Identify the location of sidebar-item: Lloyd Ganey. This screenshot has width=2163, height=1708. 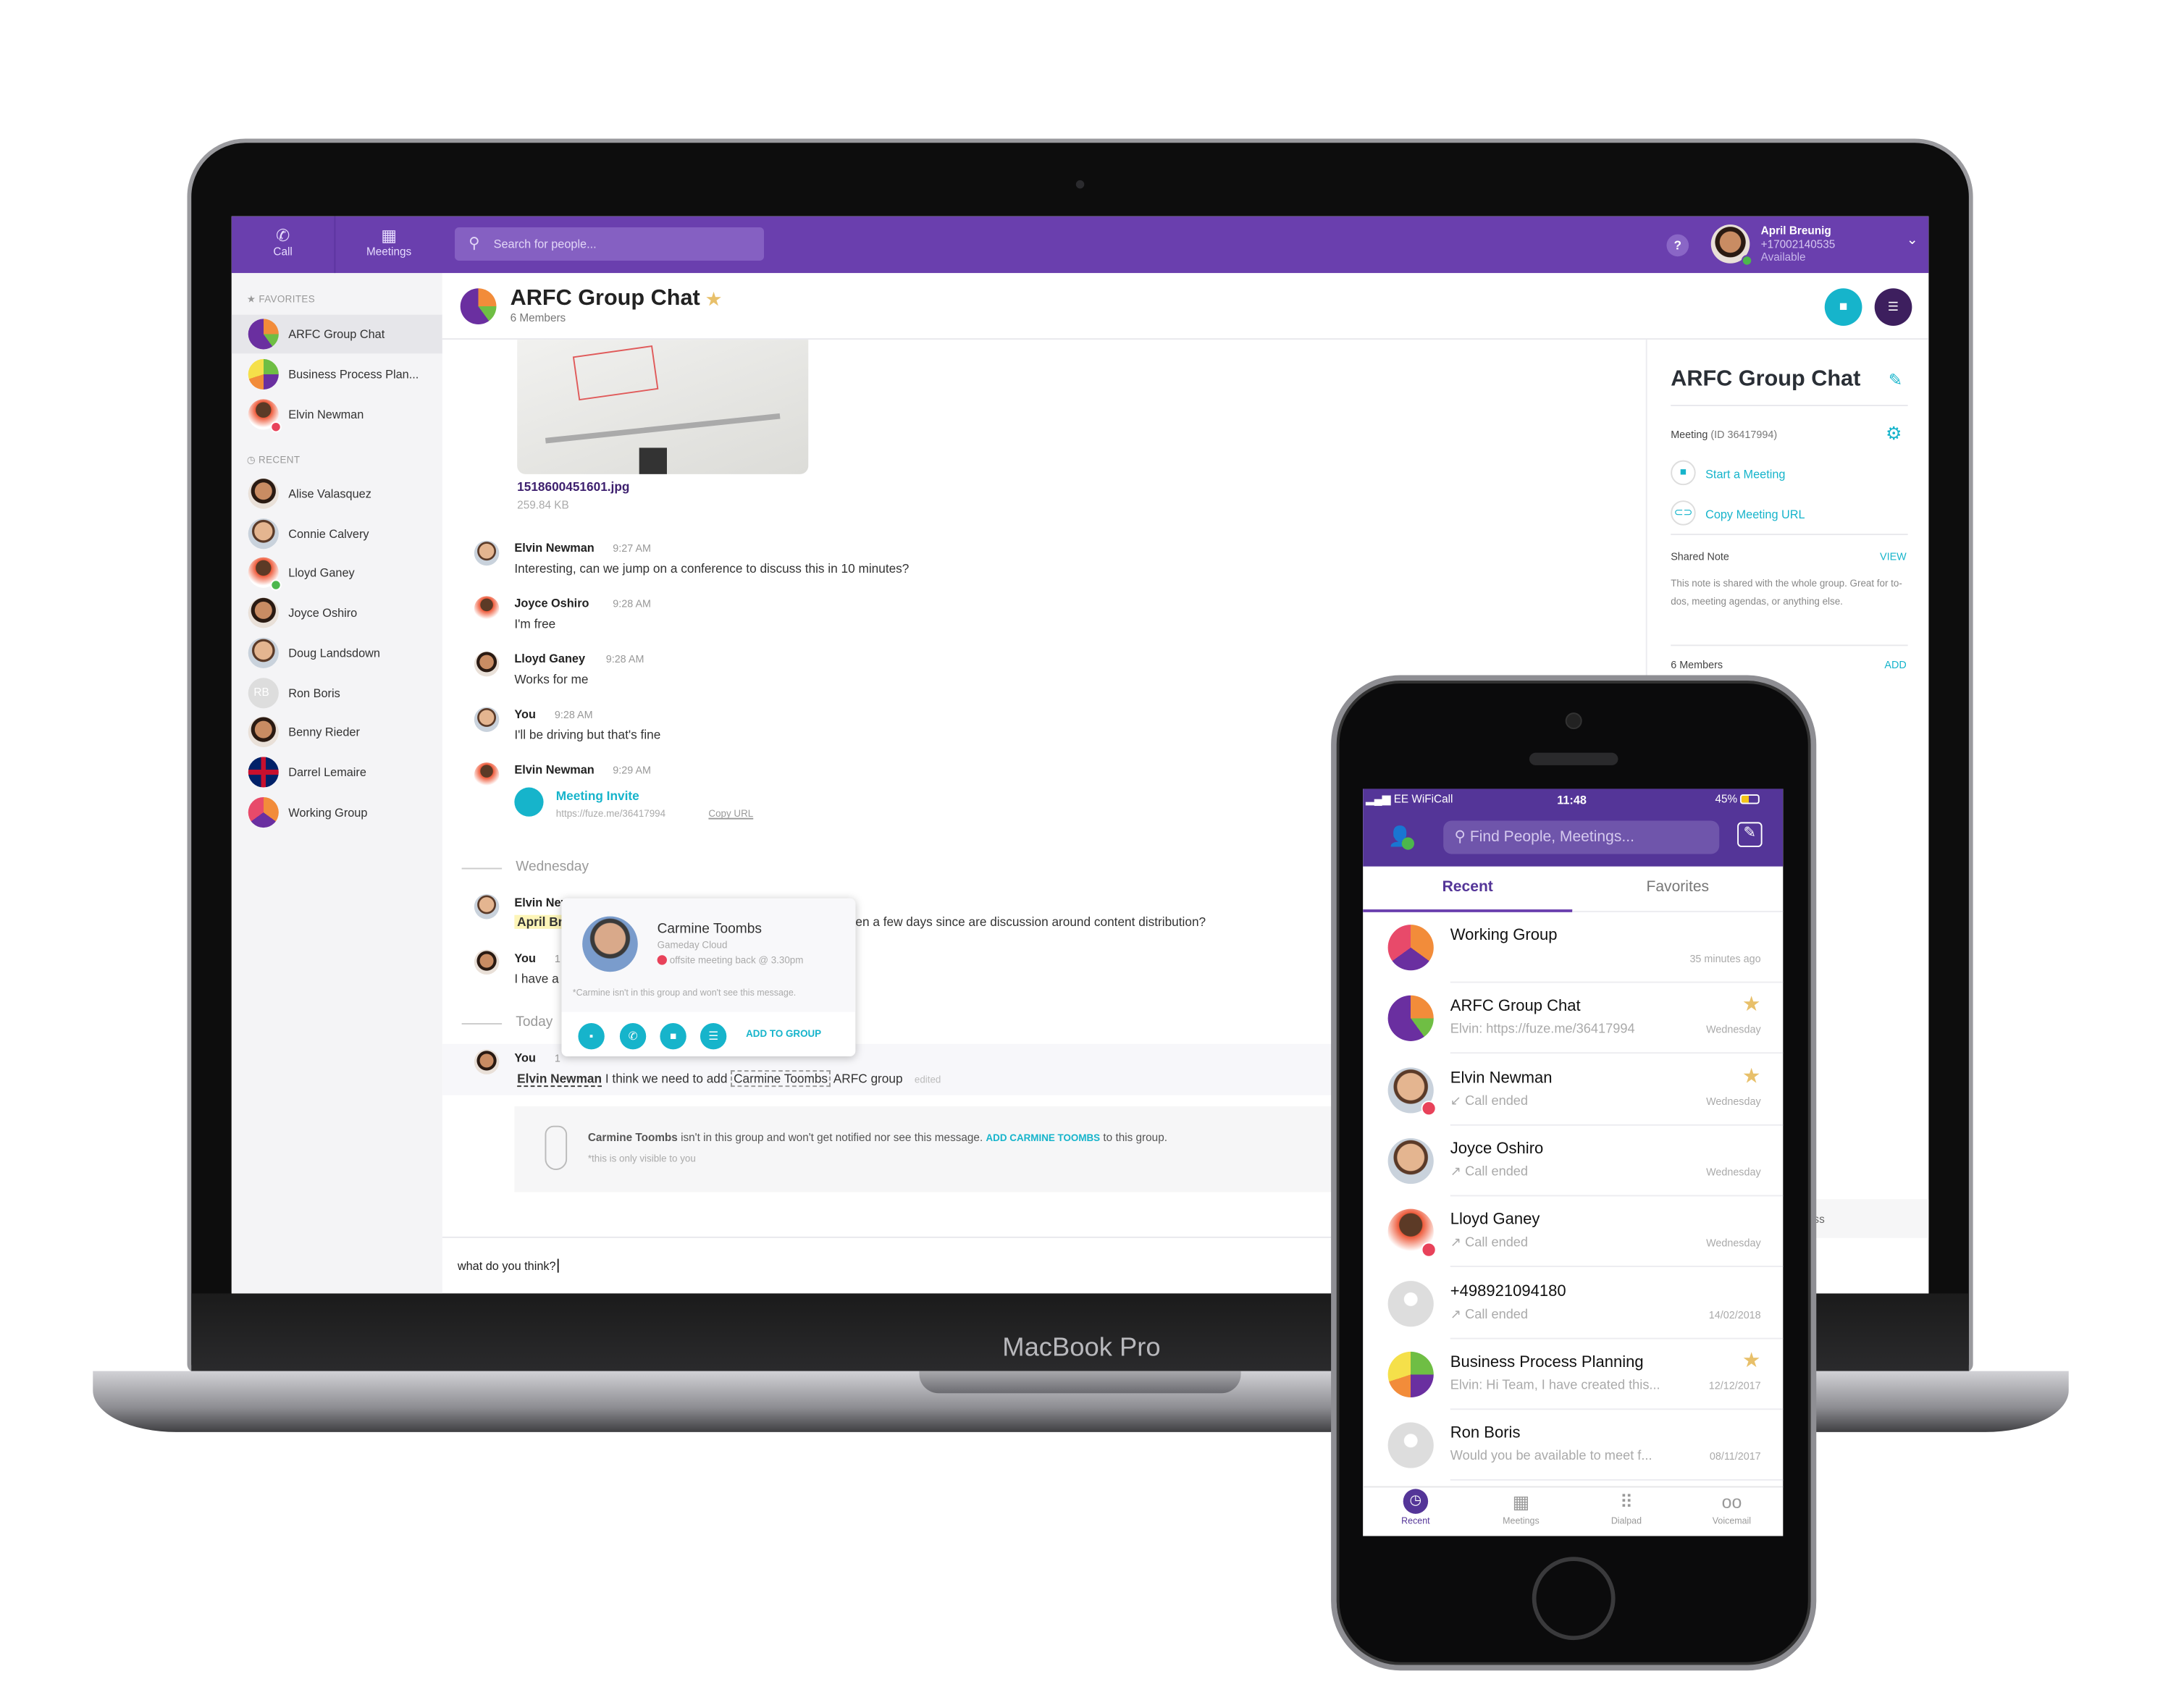
(337, 573).